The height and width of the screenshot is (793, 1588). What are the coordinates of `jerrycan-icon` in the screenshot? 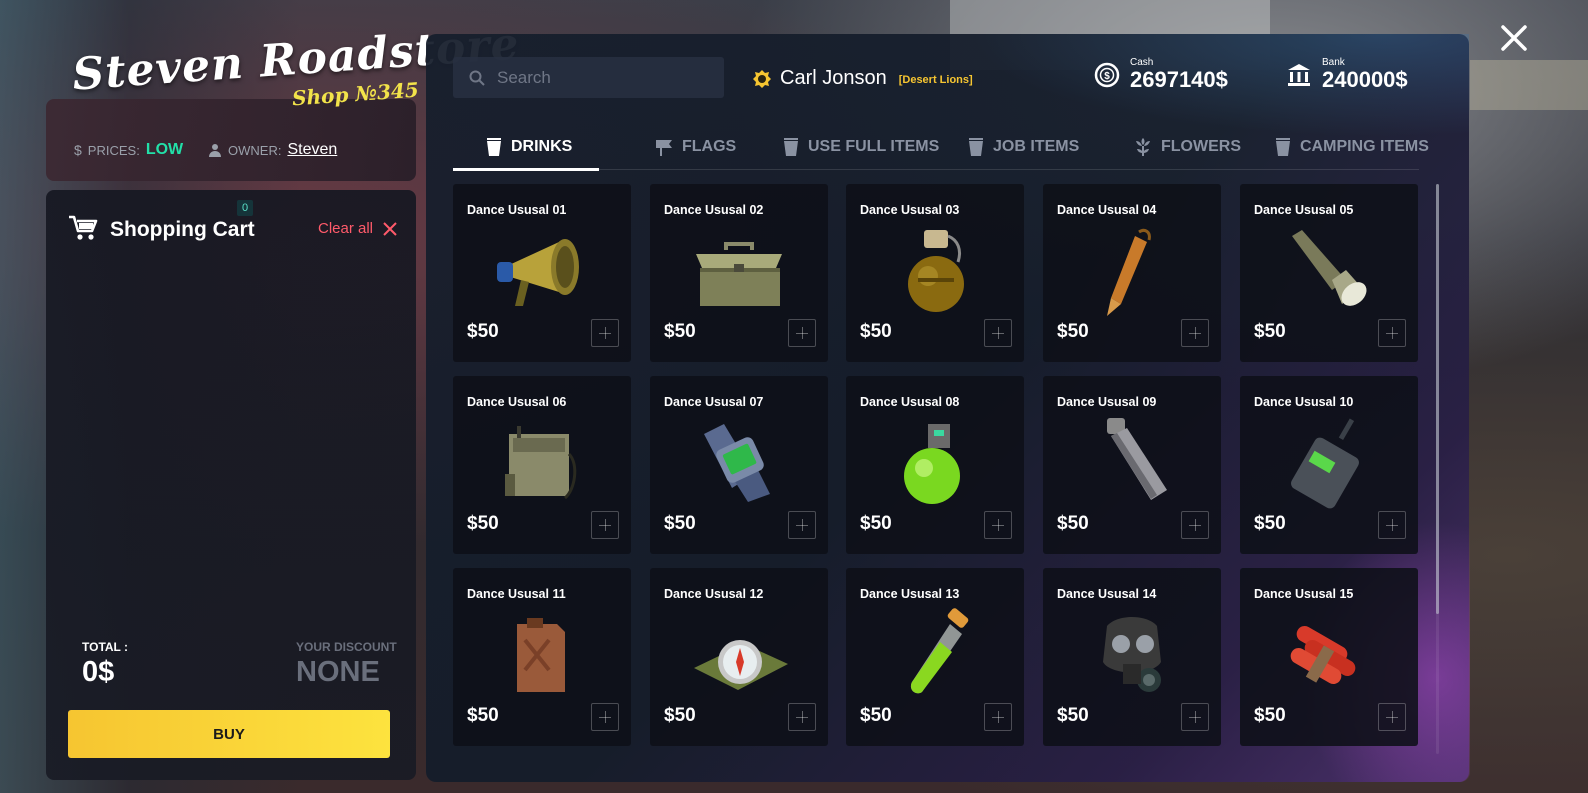 It's located at (541, 655).